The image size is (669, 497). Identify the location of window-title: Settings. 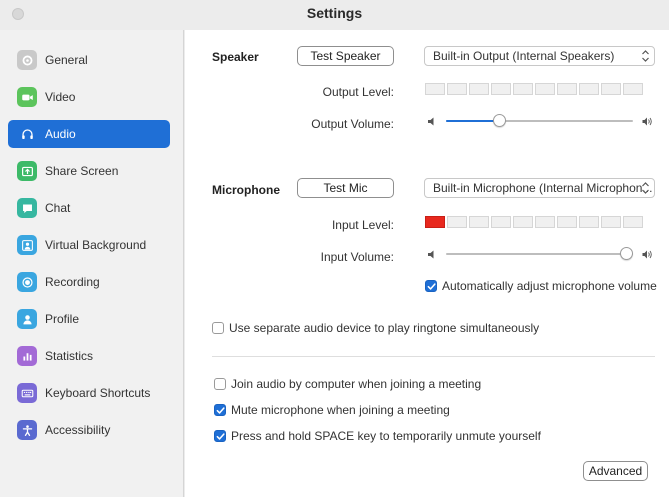
(334, 13).